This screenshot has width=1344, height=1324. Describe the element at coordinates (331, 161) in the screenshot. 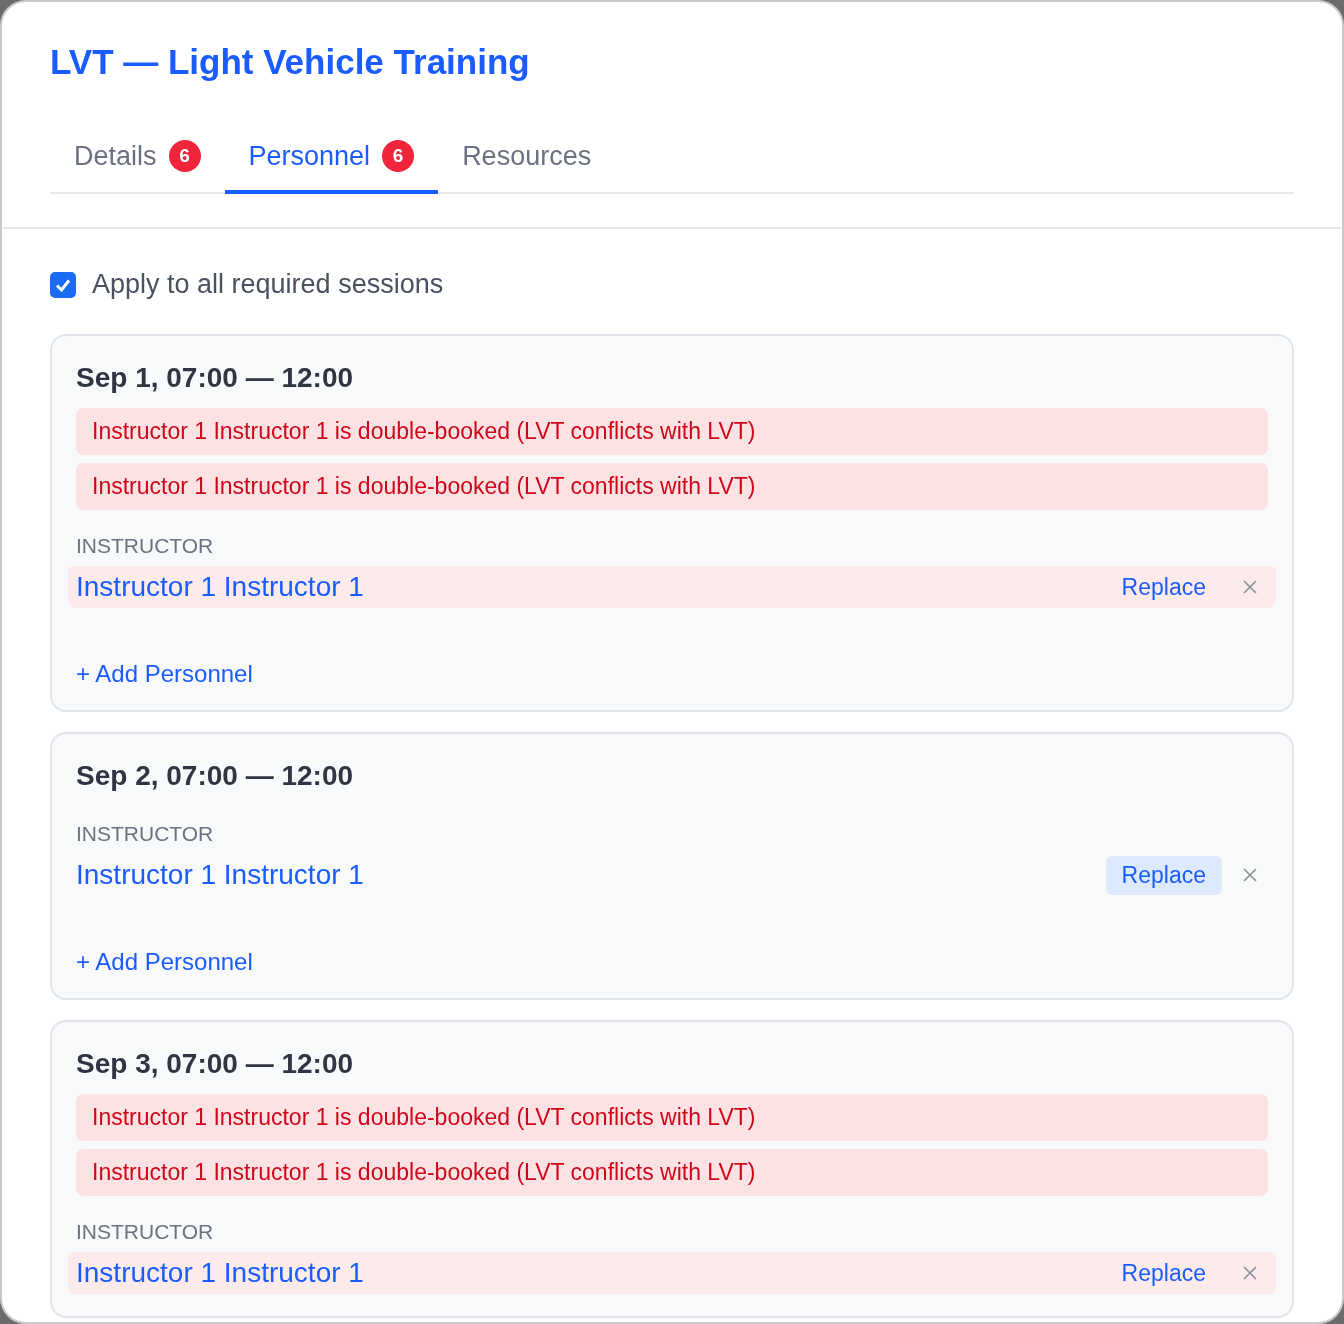

I see `tab: Personnel 6` at that location.